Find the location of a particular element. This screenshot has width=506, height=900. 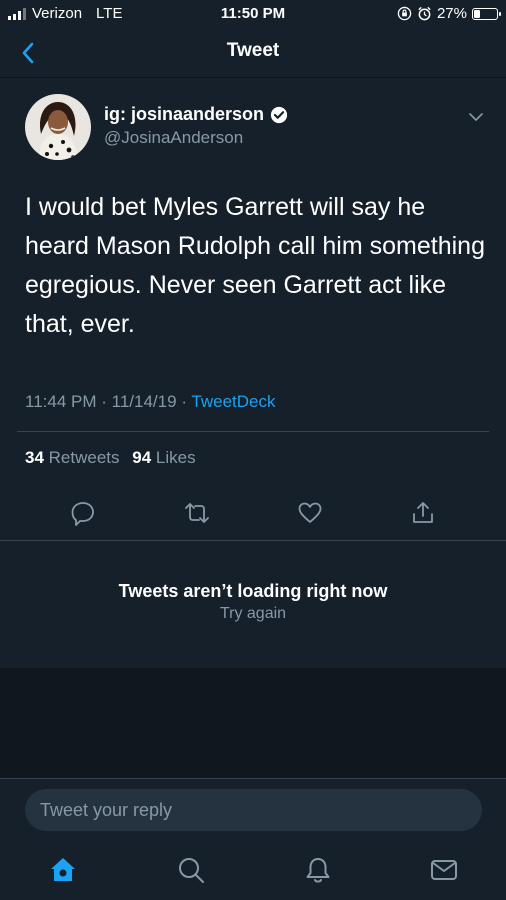

engagement-counts: 34 Retweets 94 Likes is located at coordinates (110, 458).